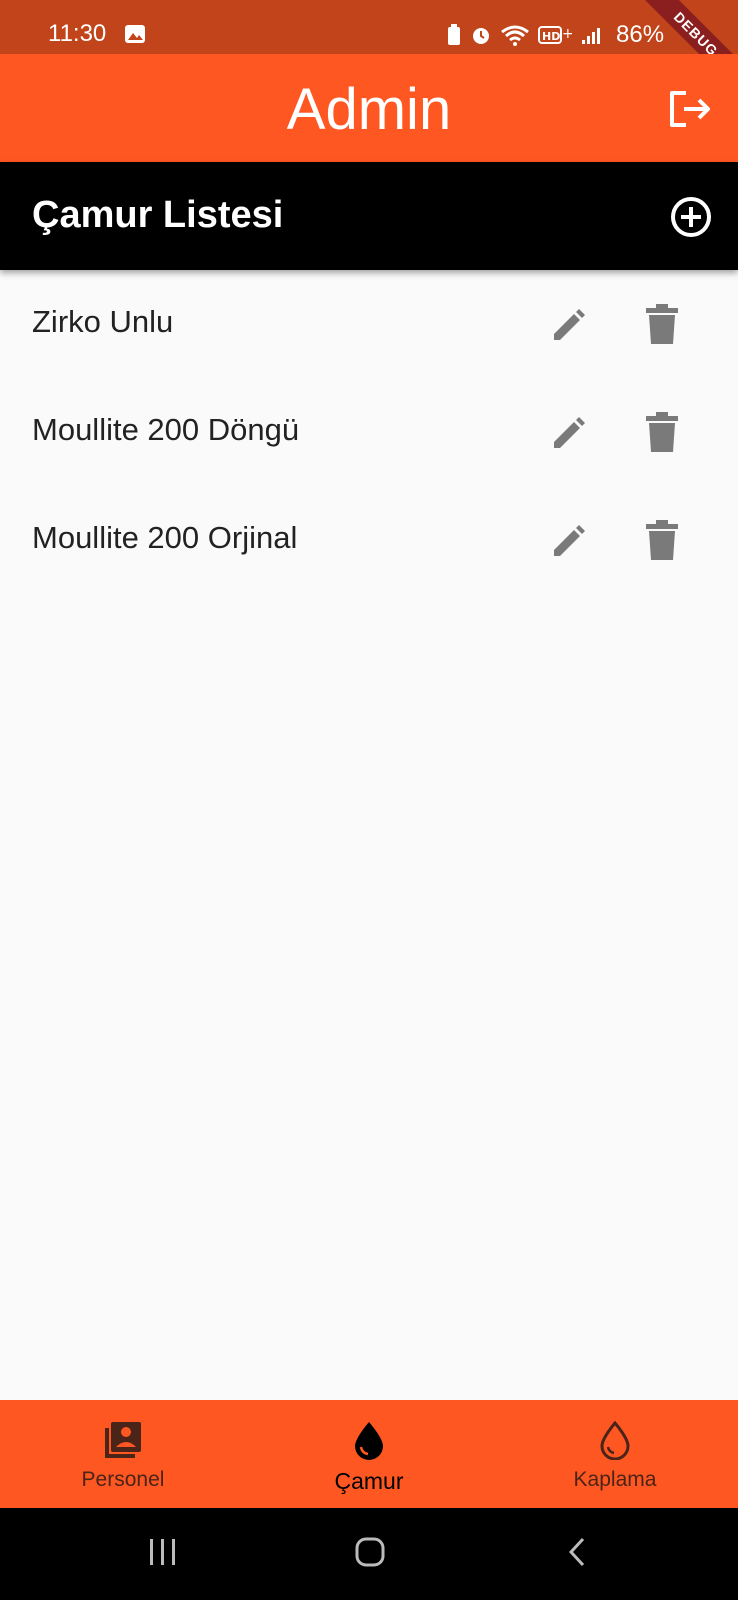 The image size is (738, 1600). I want to click on wifi-icon, so click(515, 35).